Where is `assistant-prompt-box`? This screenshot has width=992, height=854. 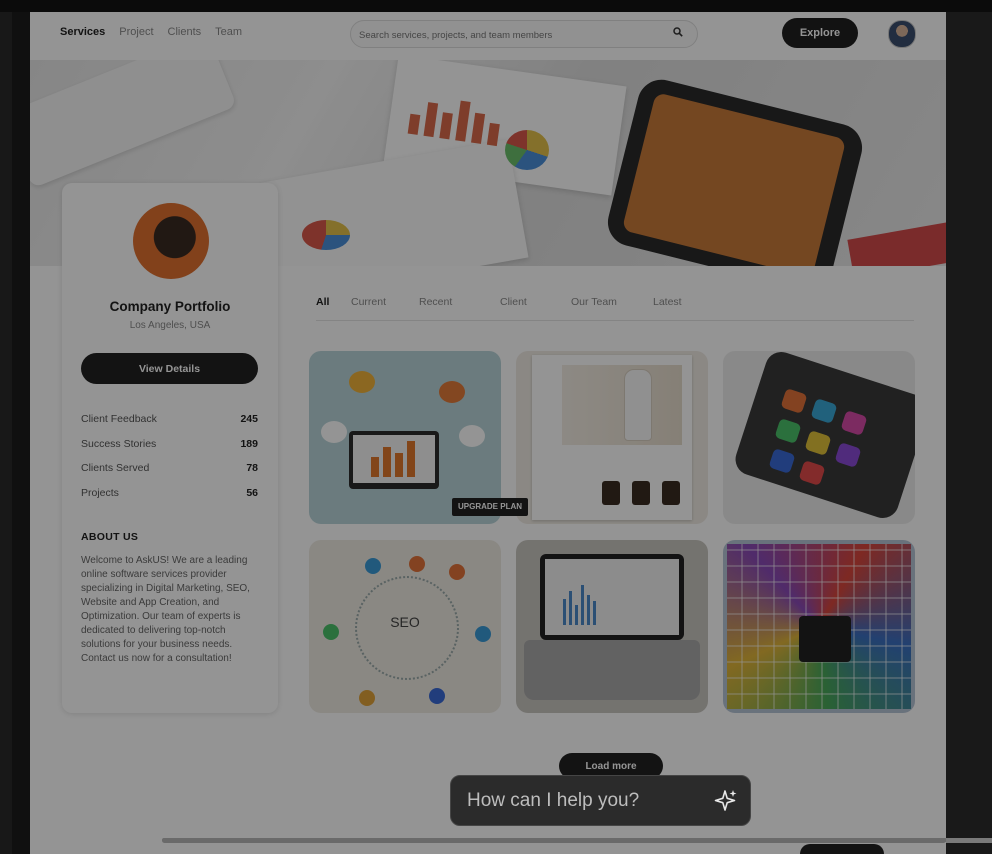
assistant-prompt-box is located at coordinates (600, 800).